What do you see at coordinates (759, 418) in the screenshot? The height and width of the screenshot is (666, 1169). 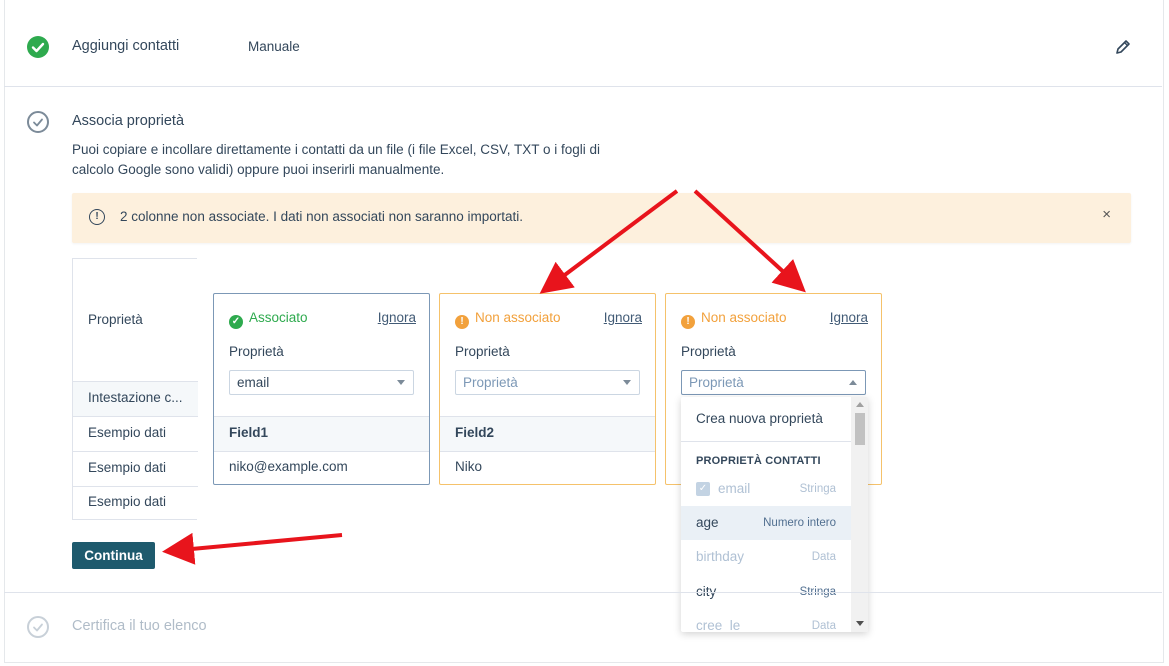 I see `option-label: Crea nuova proprietà` at bounding box center [759, 418].